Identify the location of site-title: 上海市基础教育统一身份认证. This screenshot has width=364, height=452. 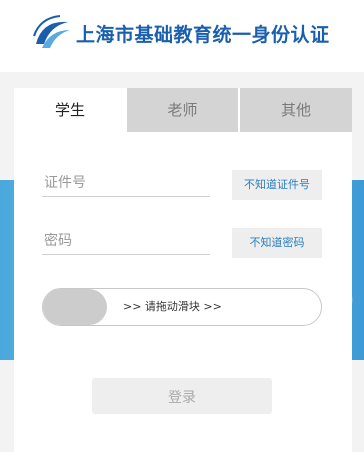
(203, 35).